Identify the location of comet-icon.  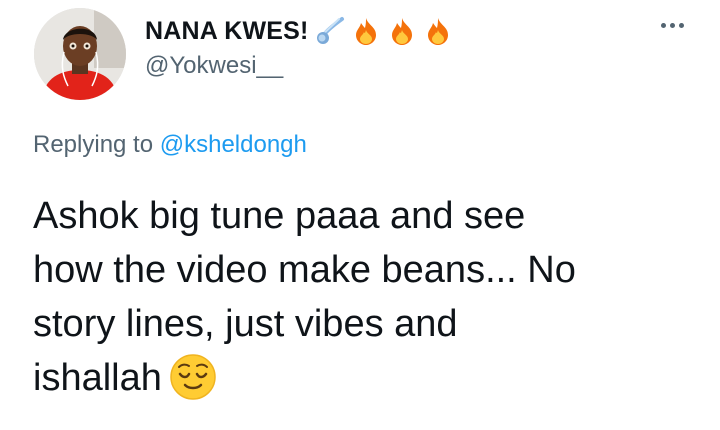
(330, 31).